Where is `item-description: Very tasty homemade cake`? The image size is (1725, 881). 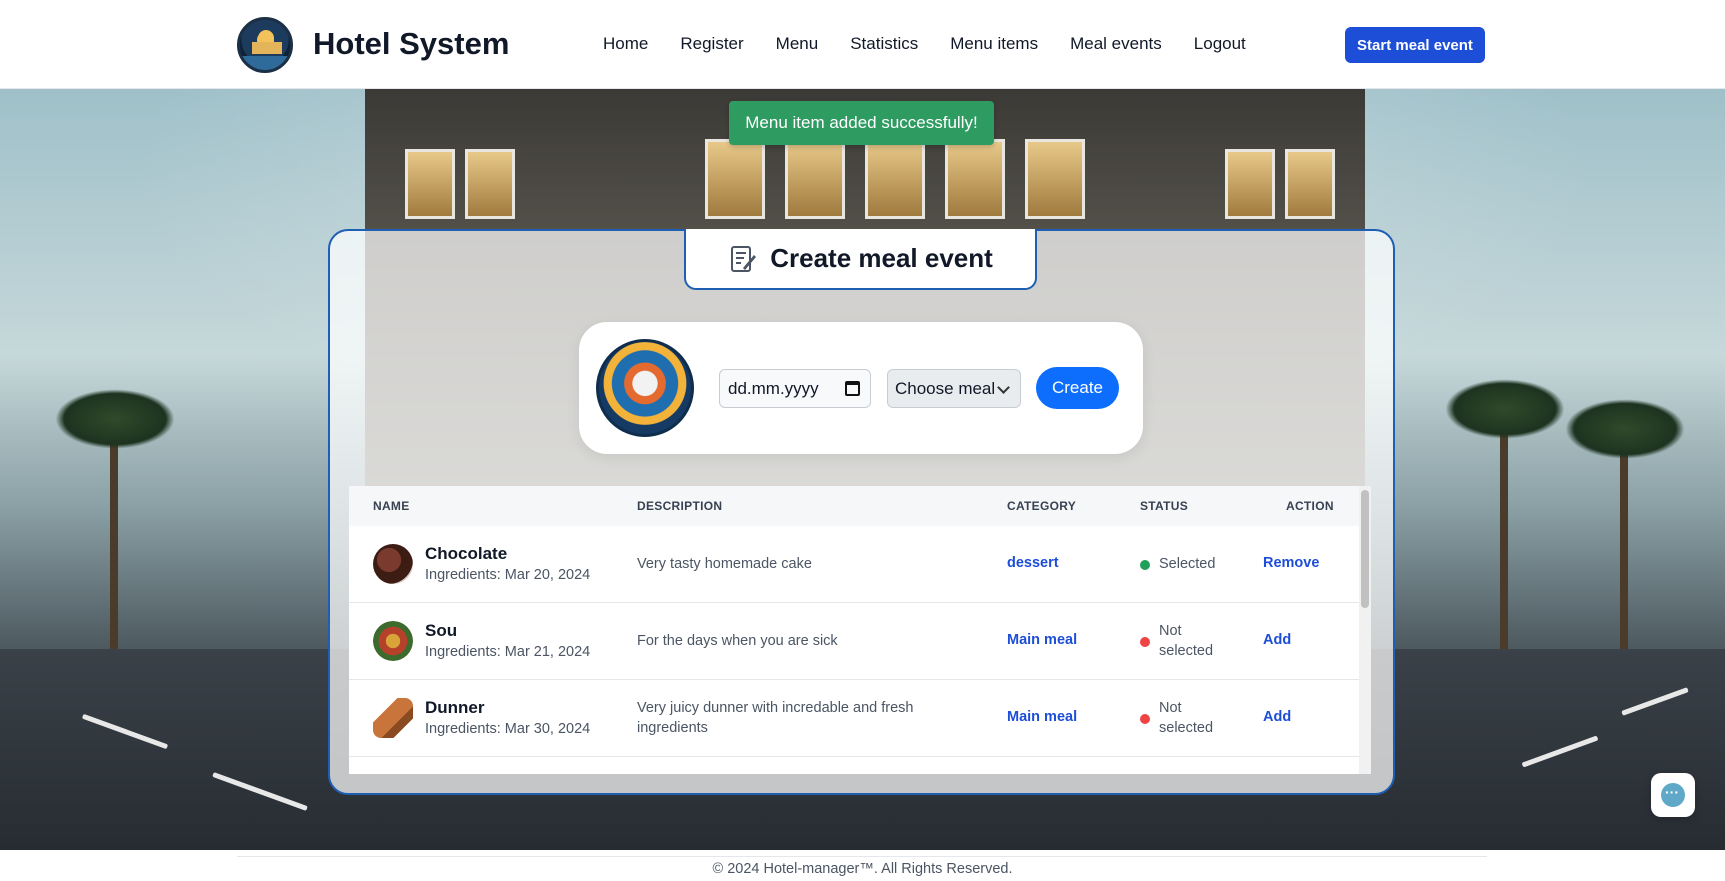
item-description: Very tasty homemade cake is located at coordinates (724, 564).